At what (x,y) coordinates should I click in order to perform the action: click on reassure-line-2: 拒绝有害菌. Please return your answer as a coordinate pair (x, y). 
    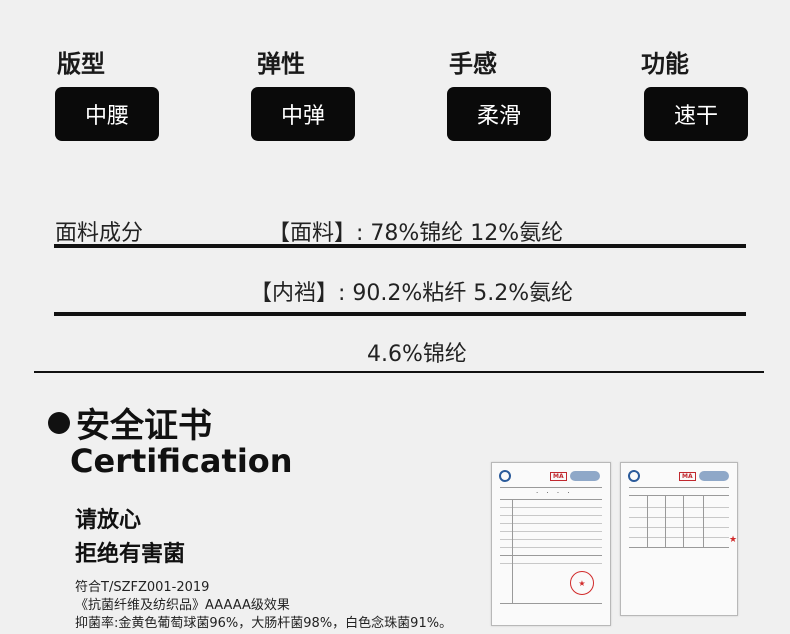
    Looking at the image, I should click on (130, 554).